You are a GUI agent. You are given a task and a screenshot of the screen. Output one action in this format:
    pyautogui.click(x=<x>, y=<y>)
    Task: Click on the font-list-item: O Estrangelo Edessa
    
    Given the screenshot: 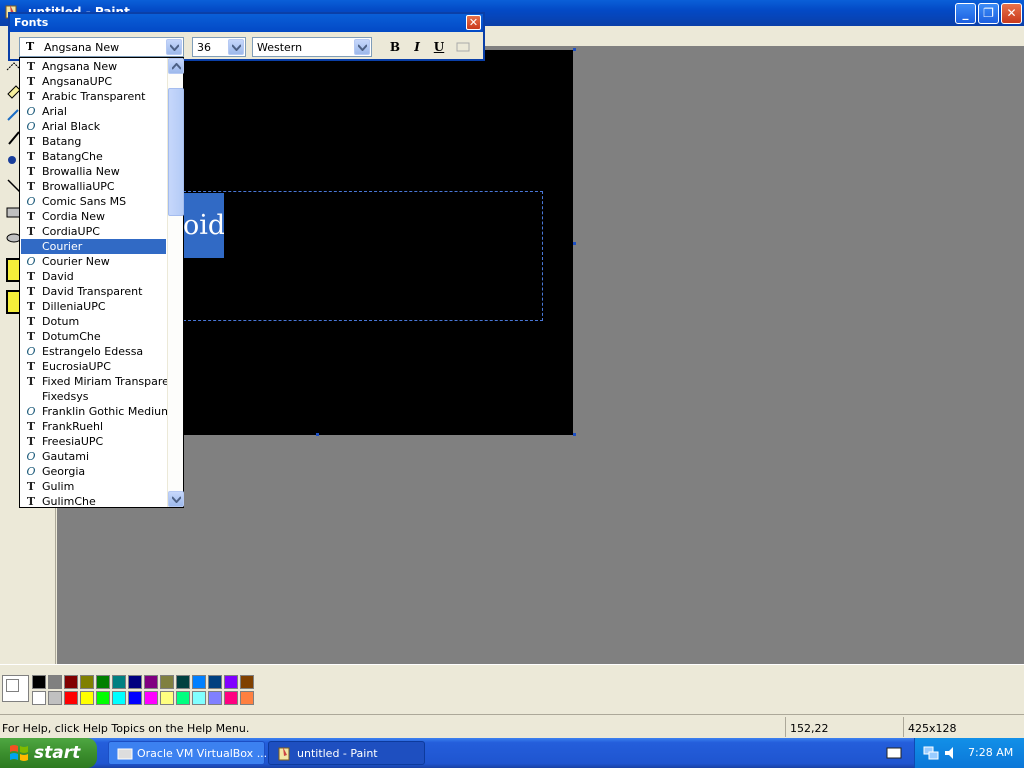 What is the action you would take?
    pyautogui.click(x=93, y=351)
    